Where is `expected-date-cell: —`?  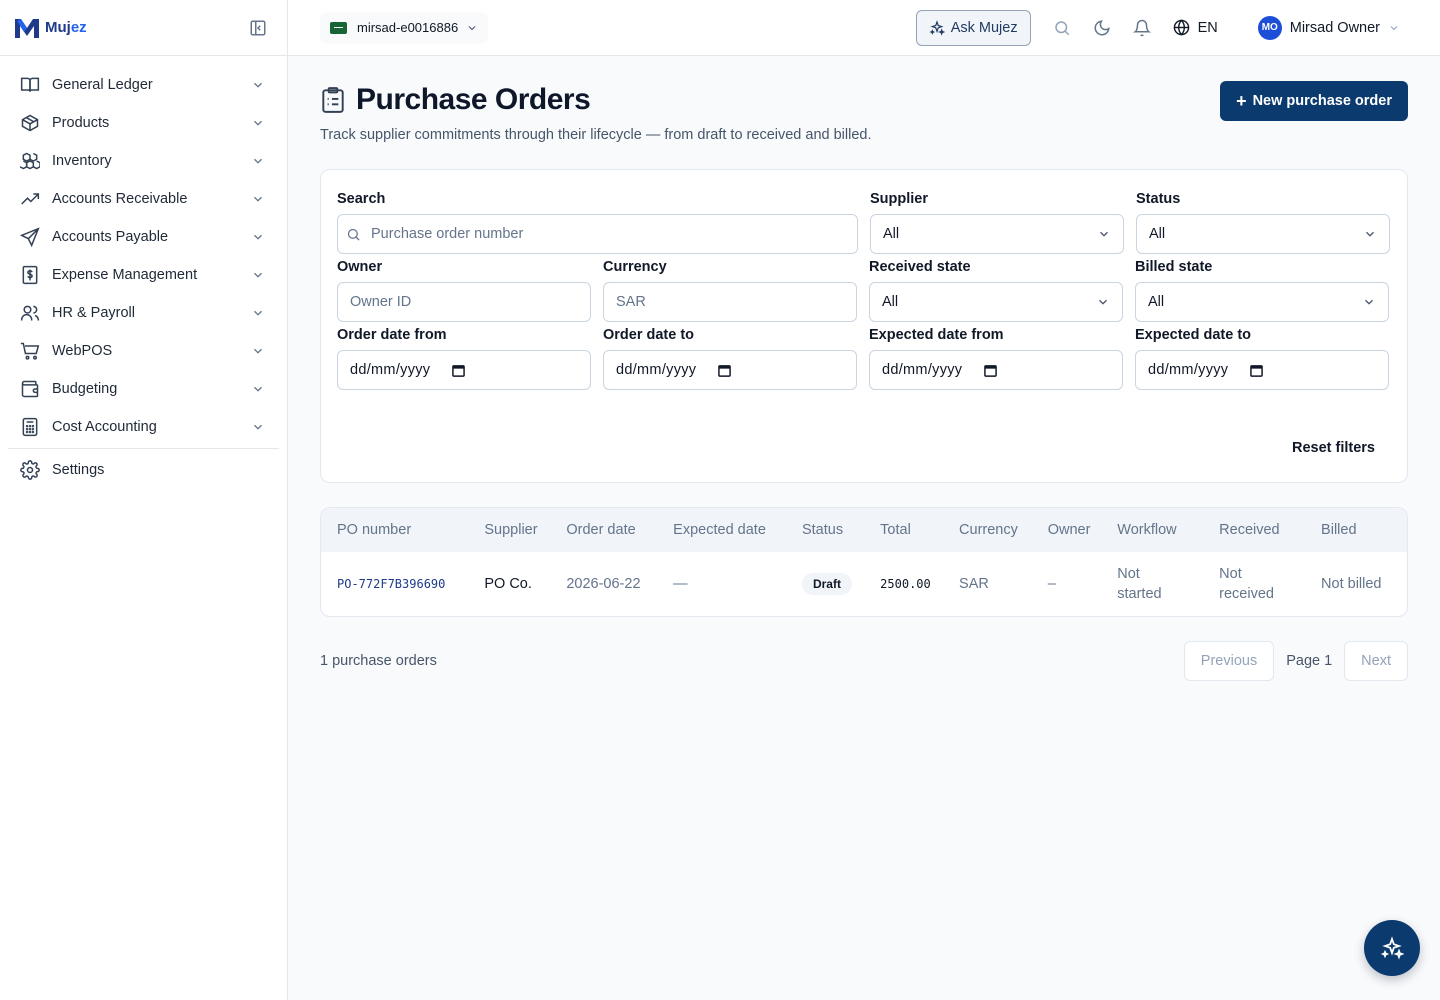 expected-date-cell: — is located at coordinates (680, 584).